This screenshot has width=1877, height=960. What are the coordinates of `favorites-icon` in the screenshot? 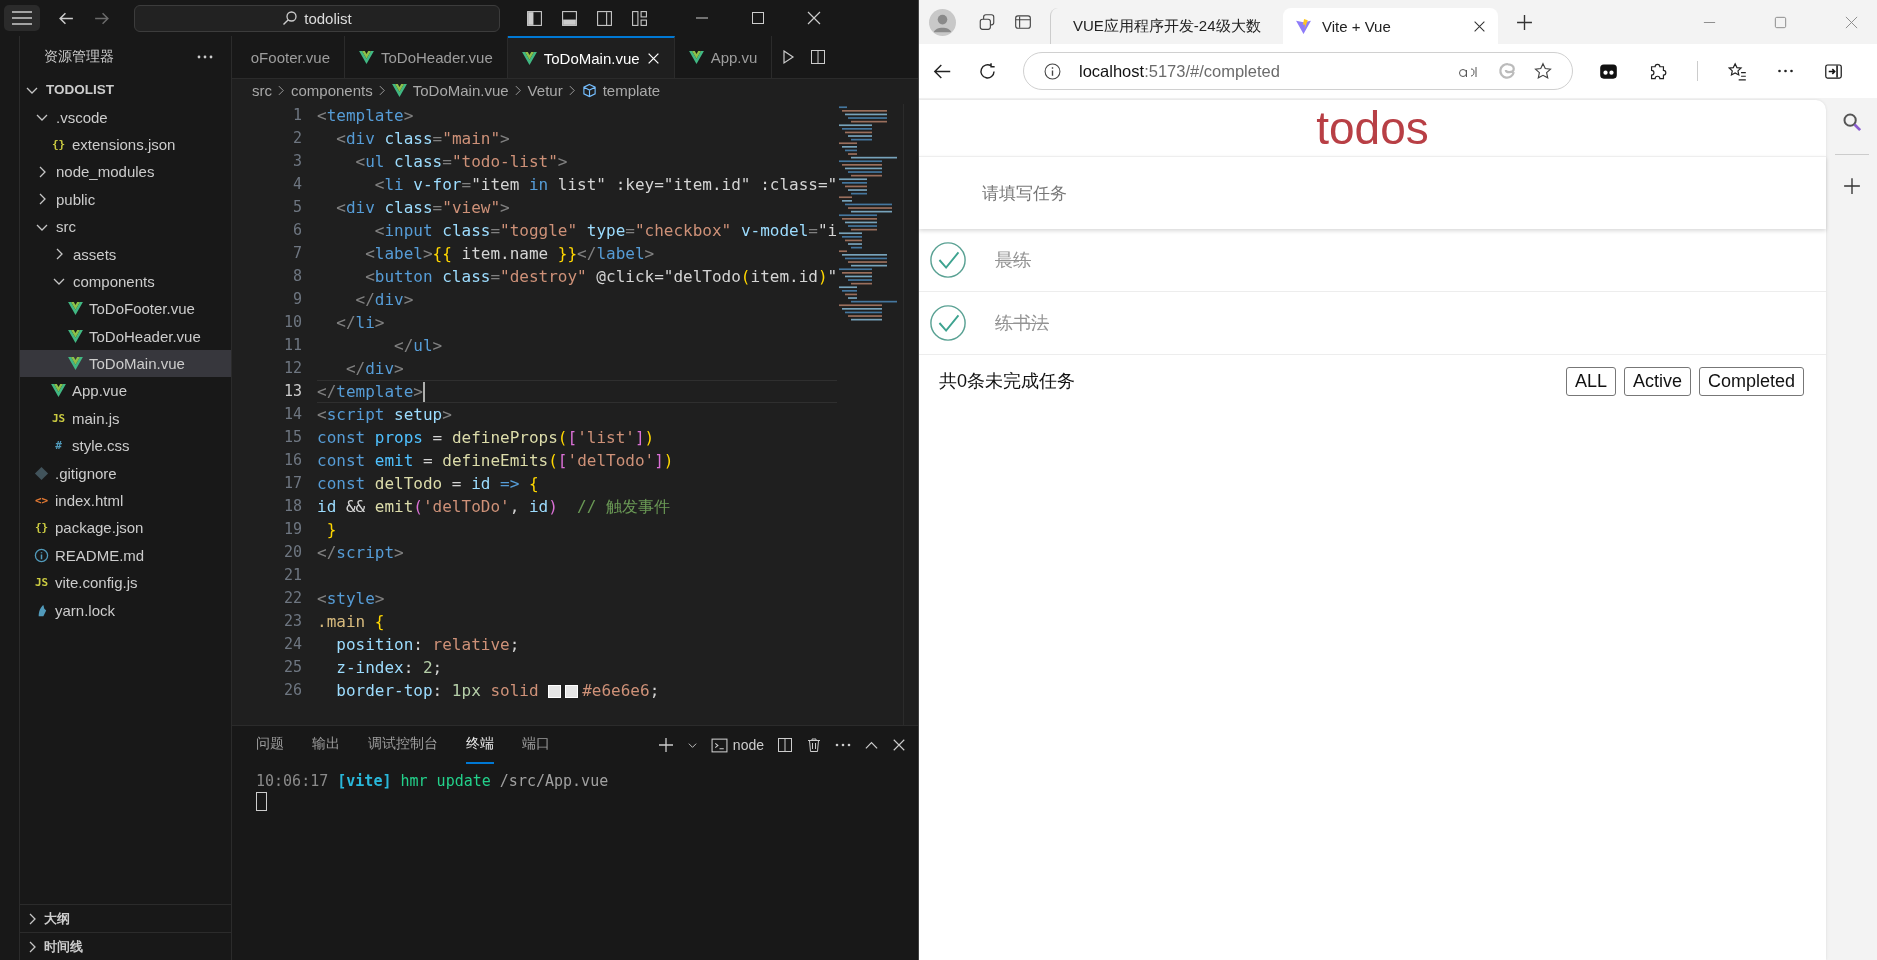 It's located at (1737, 71).